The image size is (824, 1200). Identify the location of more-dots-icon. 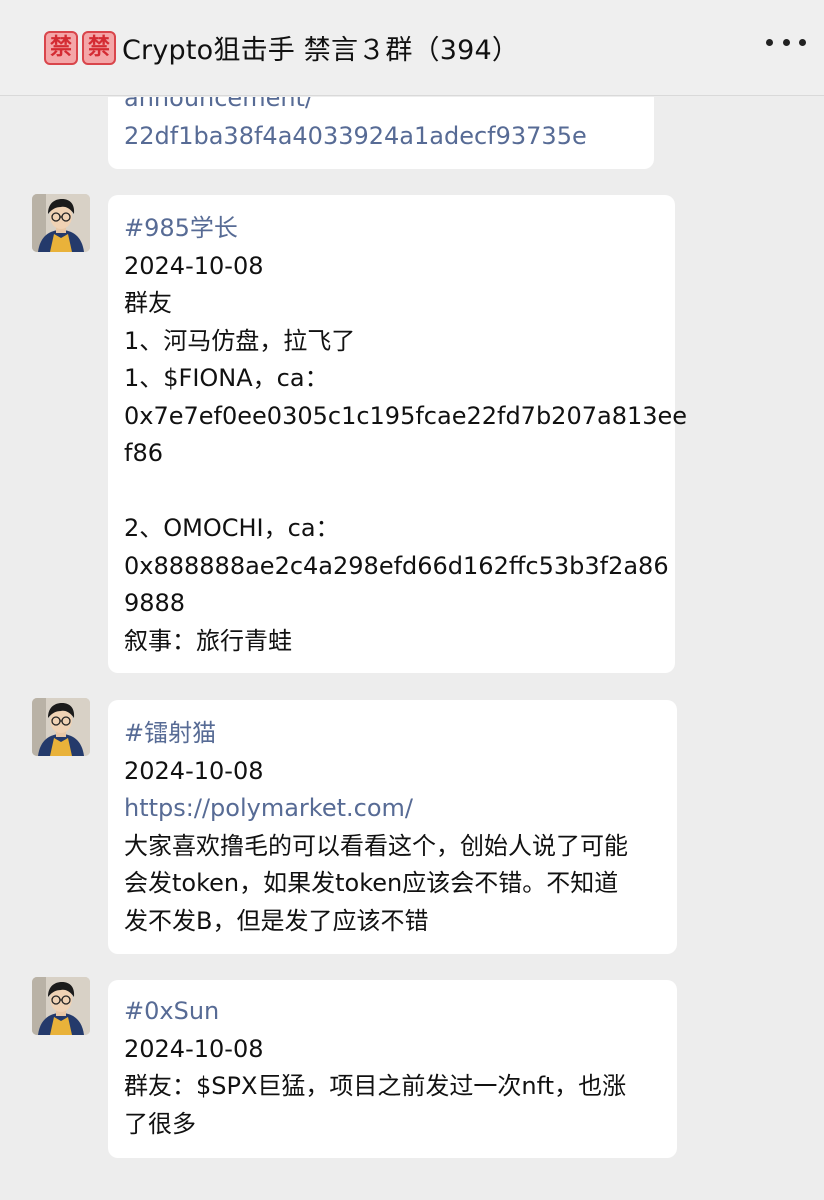
(786, 42).